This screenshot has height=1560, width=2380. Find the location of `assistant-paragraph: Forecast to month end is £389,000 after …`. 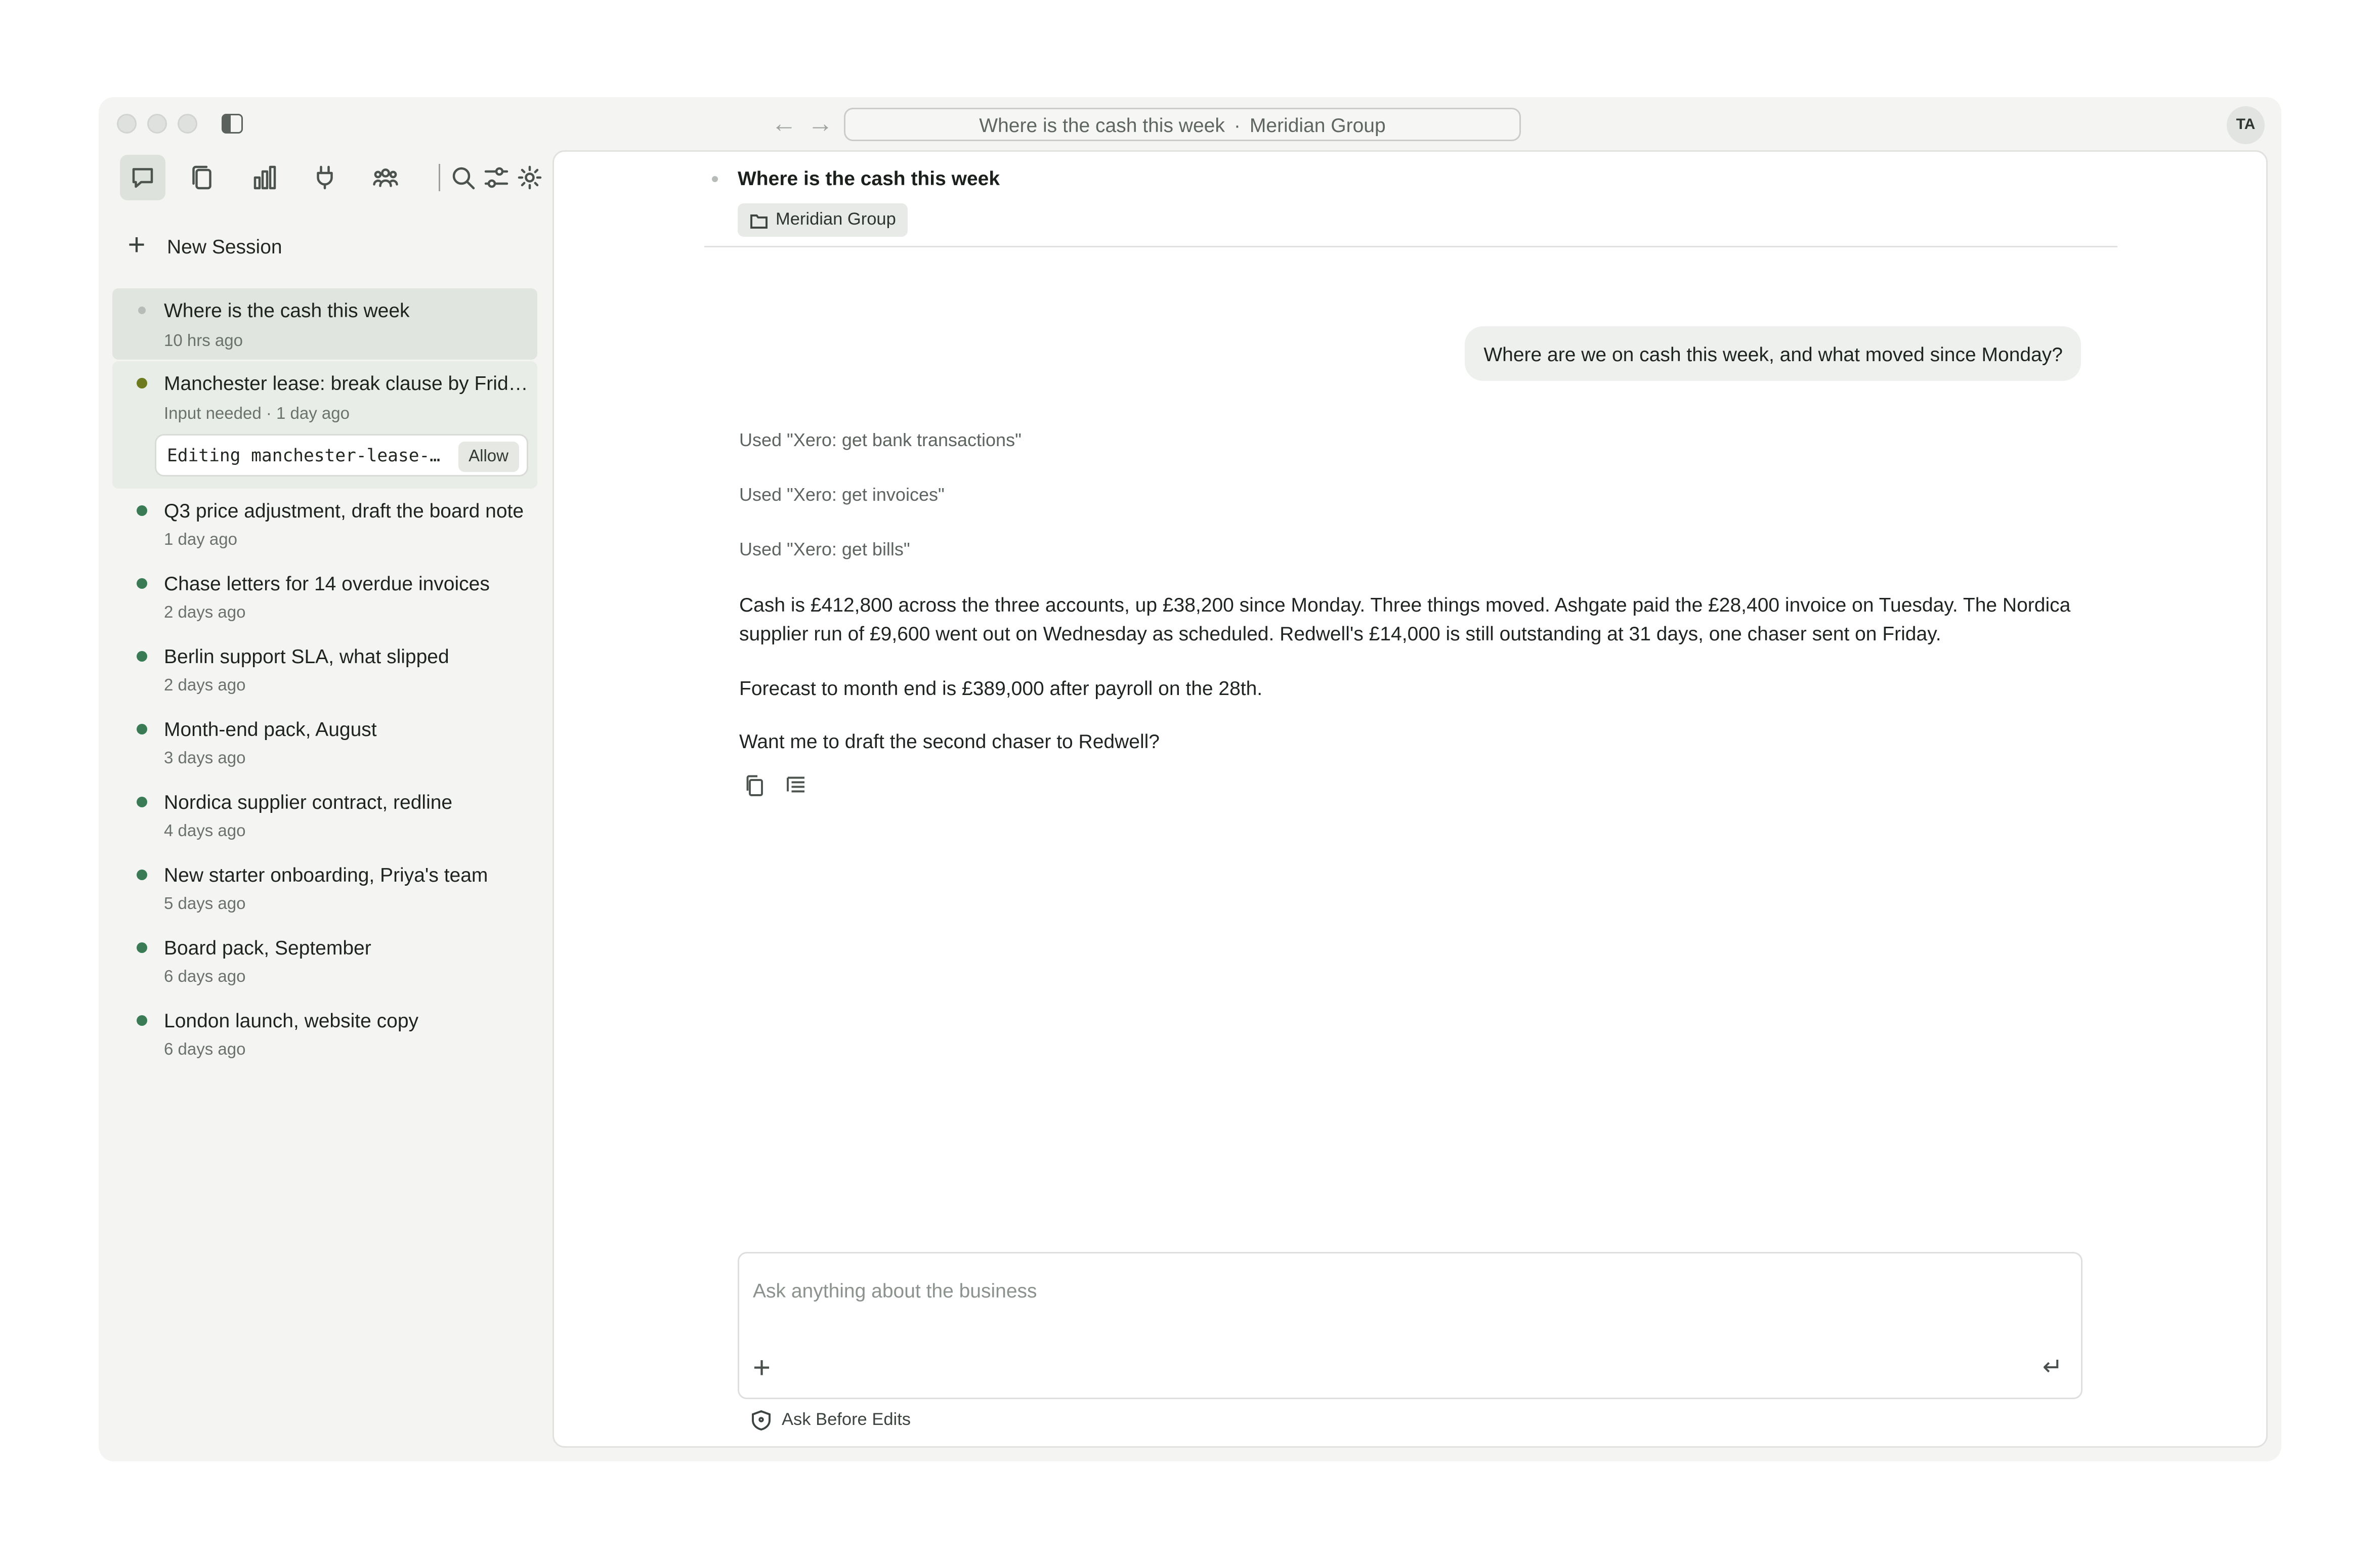

assistant-paragraph: Forecast to month end is £389,000 after … is located at coordinates (1001, 688).